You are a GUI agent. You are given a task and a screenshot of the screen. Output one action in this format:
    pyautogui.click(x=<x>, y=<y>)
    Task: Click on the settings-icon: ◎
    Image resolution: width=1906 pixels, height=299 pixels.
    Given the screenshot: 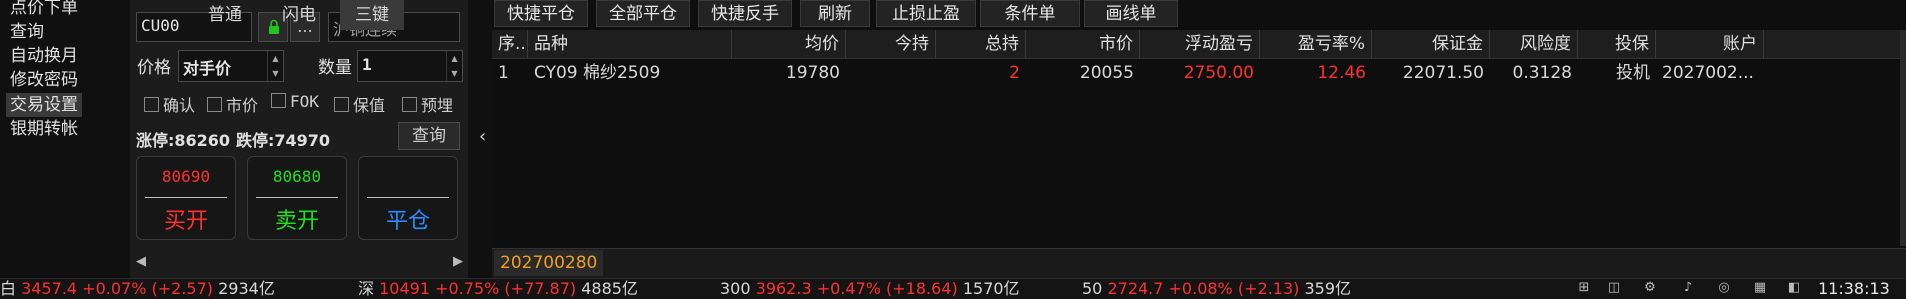 What is the action you would take?
    pyautogui.click(x=1724, y=288)
    